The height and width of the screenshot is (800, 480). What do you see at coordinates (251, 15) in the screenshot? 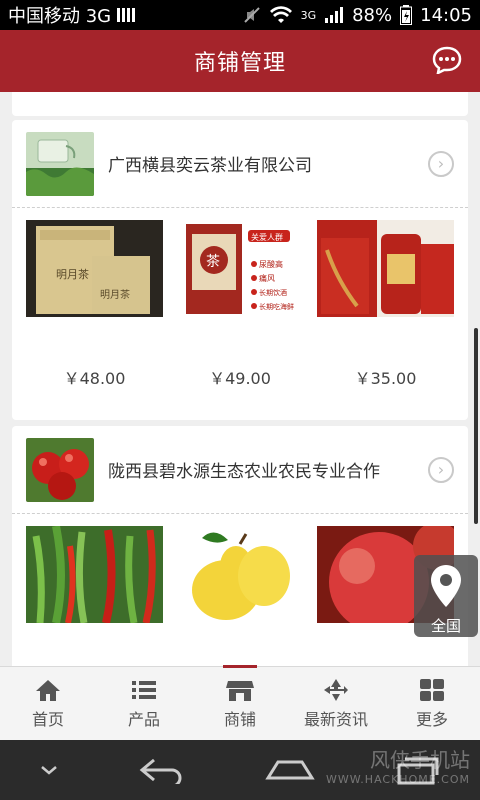
I see `mute-icon` at bounding box center [251, 15].